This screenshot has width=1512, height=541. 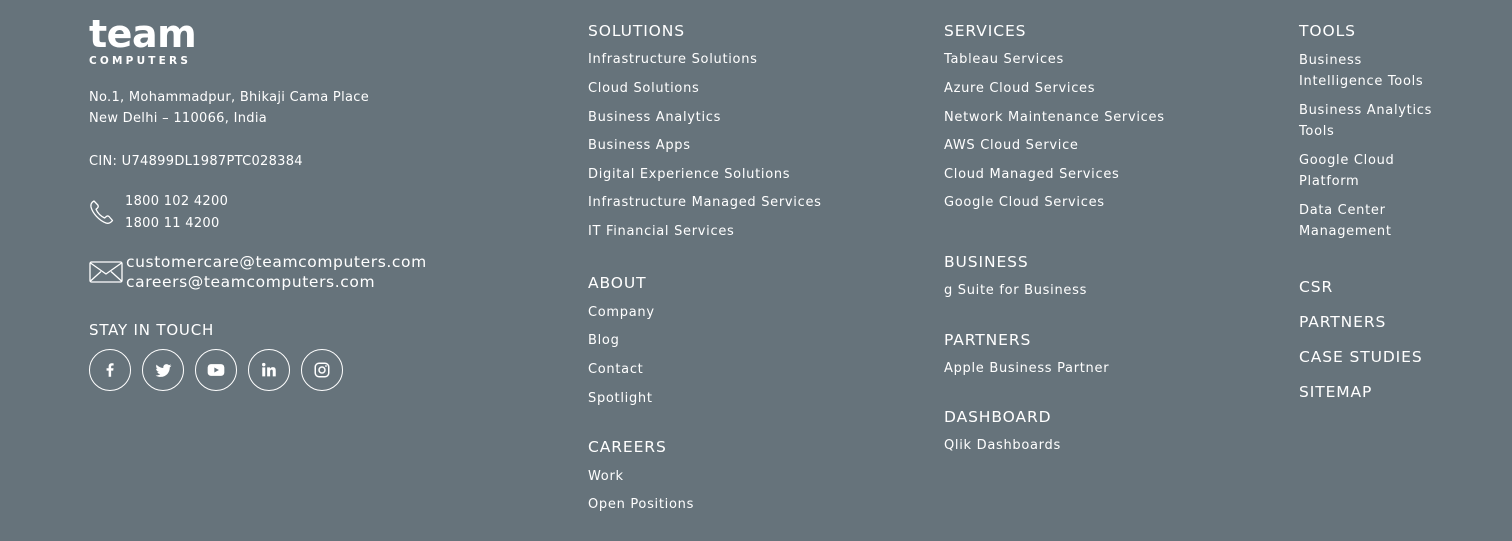 What do you see at coordinates (1015, 291) in the screenshot?
I see `business-link: g Suite for Business` at bounding box center [1015, 291].